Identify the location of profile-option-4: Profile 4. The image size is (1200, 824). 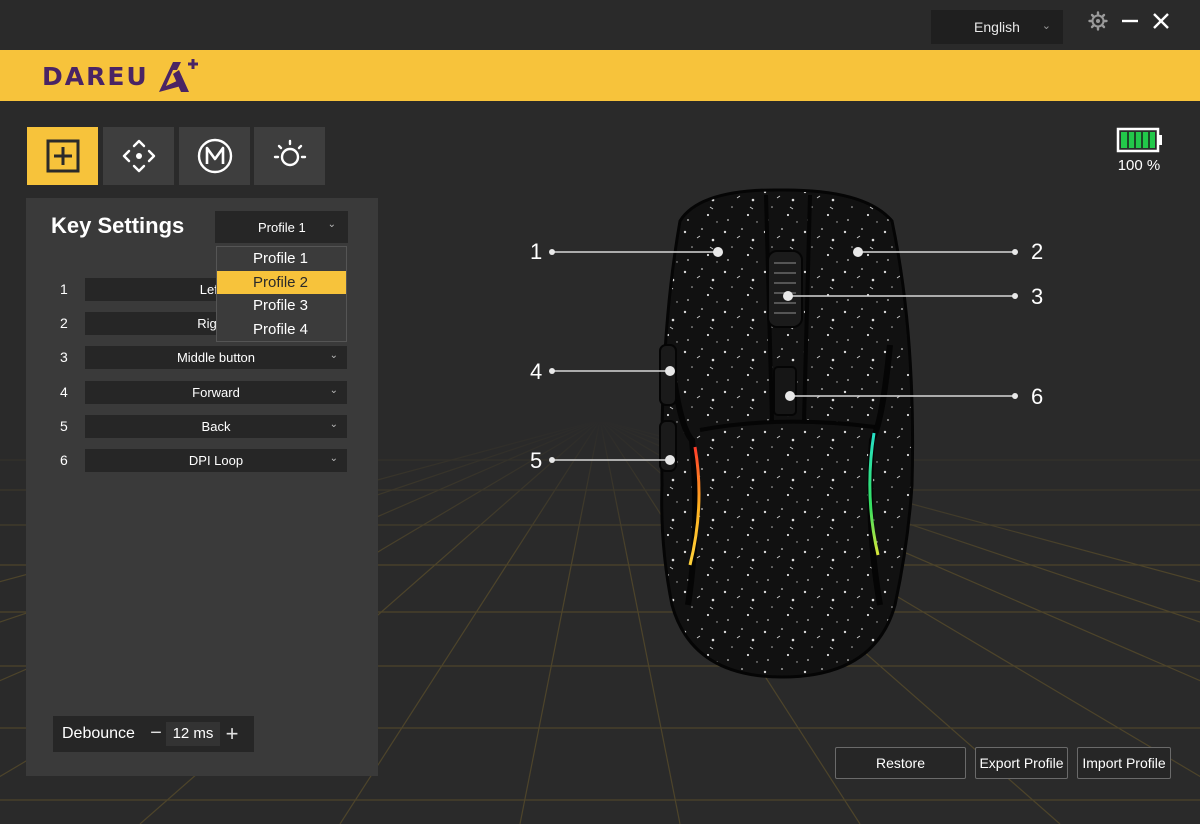
(281, 330).